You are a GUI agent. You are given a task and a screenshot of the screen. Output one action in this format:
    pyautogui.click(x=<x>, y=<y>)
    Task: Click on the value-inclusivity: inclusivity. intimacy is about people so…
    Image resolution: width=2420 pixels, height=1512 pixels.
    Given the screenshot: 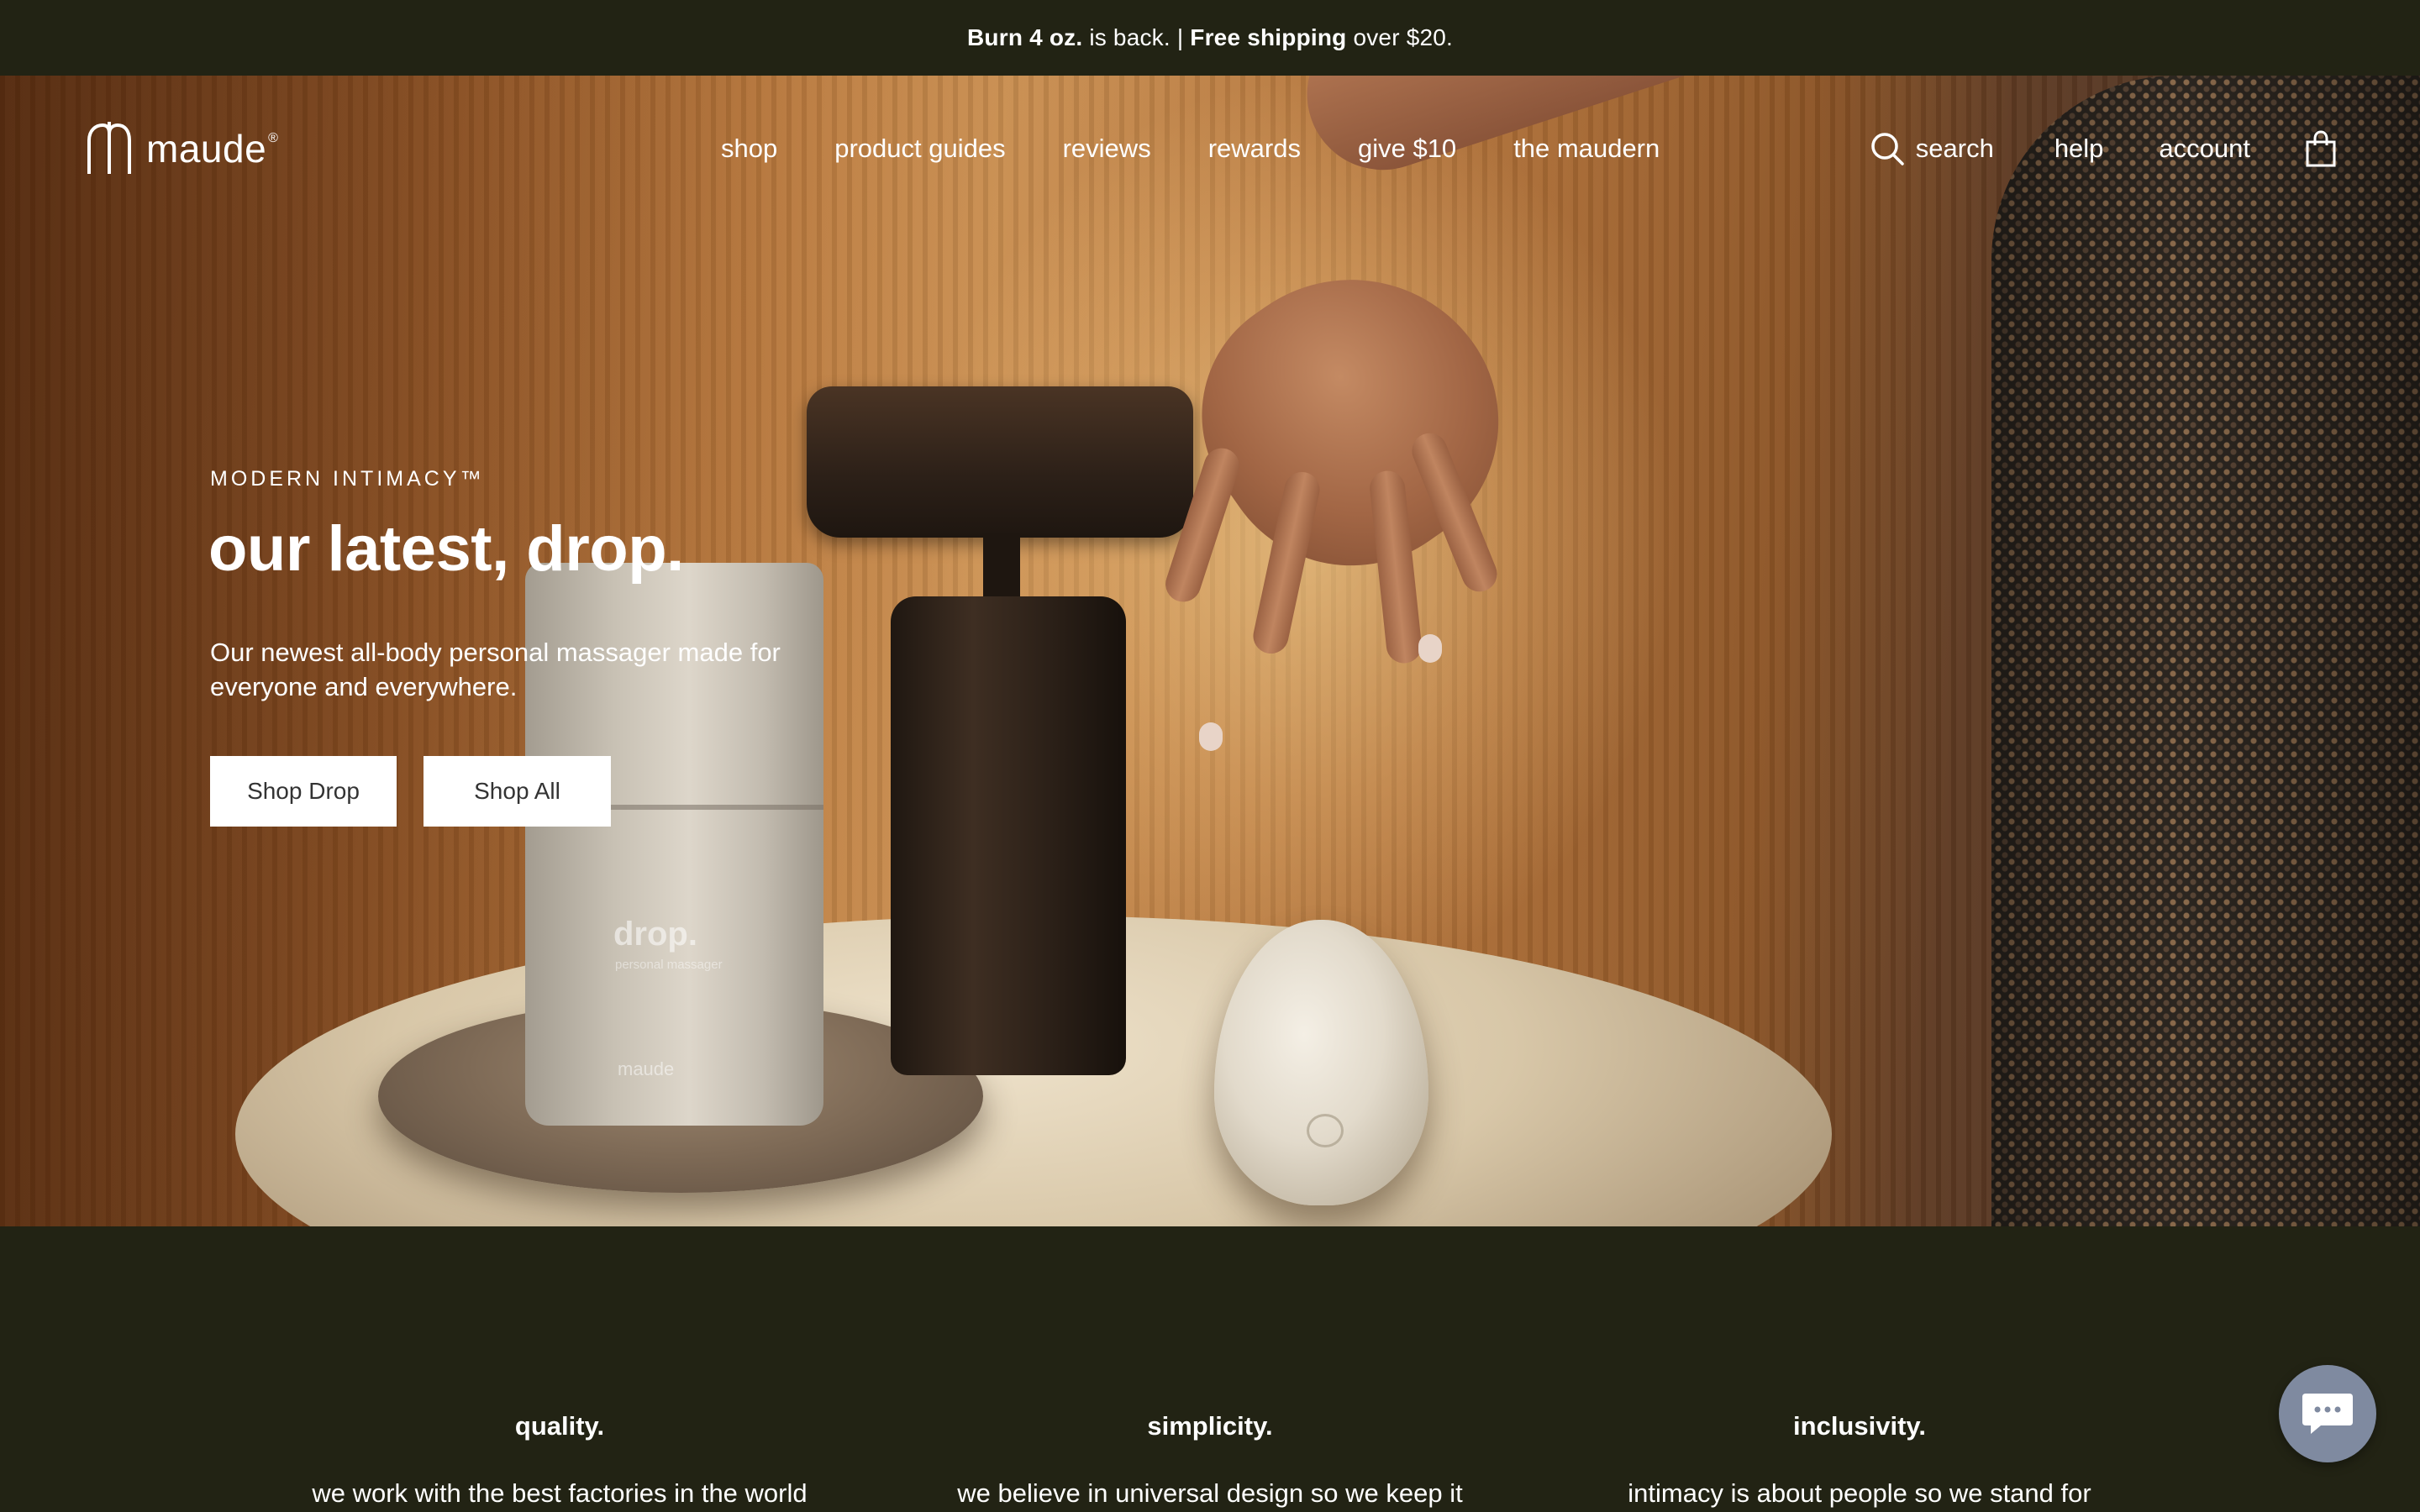 What is the action you would take?
    pyautogui.click(x=1860, y=1460)
    